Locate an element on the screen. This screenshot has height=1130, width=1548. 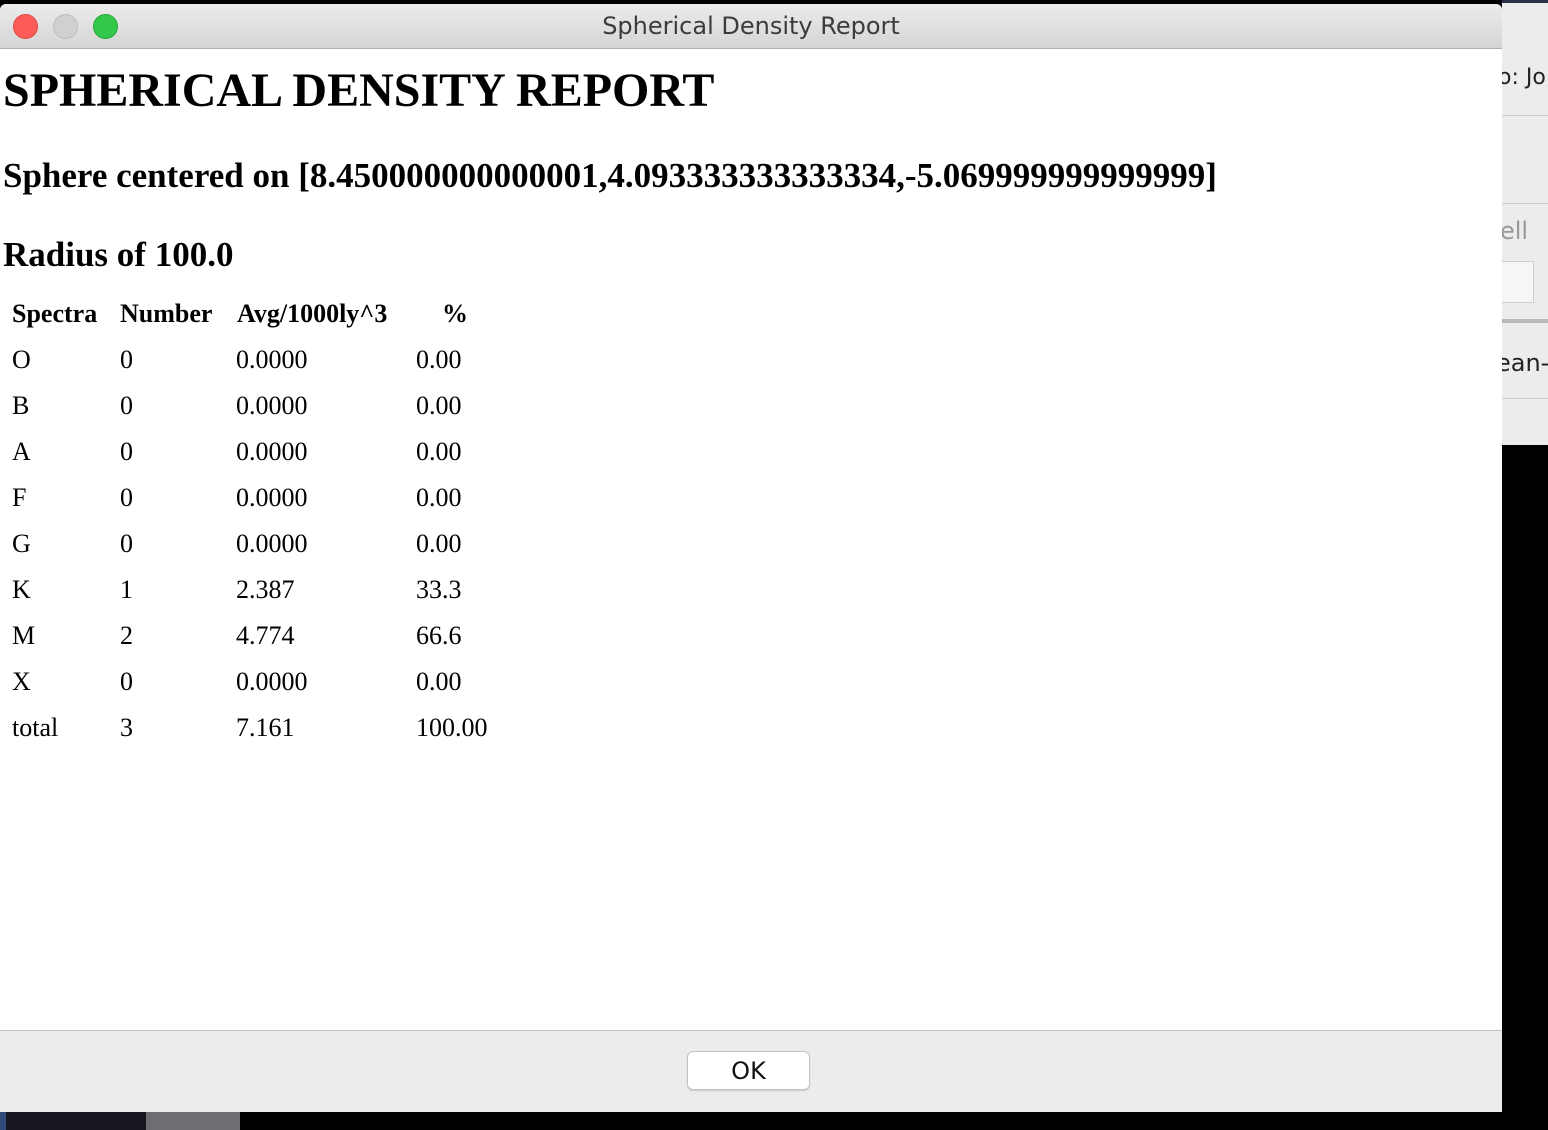
table-cell-spectra: G is located at coordinates (21, 543).